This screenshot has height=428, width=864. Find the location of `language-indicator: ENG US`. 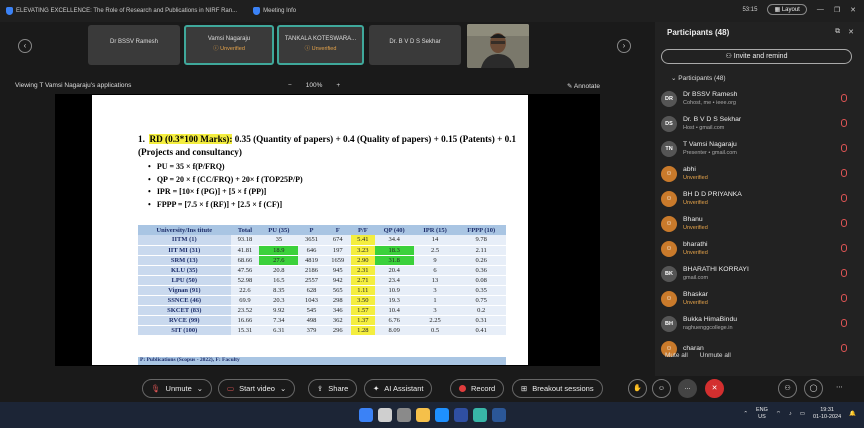

language-indicator: ENG US is located at coordinates (762, 414).